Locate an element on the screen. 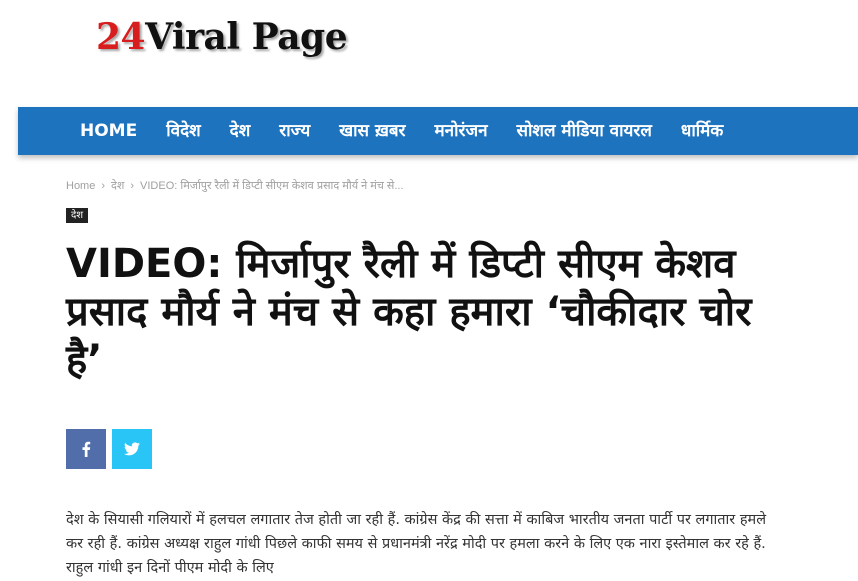 Image resolution: width=858 pixels, height=581 pixels. nav-item-dharmik: धार्मिक is located at coordinates (702, 131).